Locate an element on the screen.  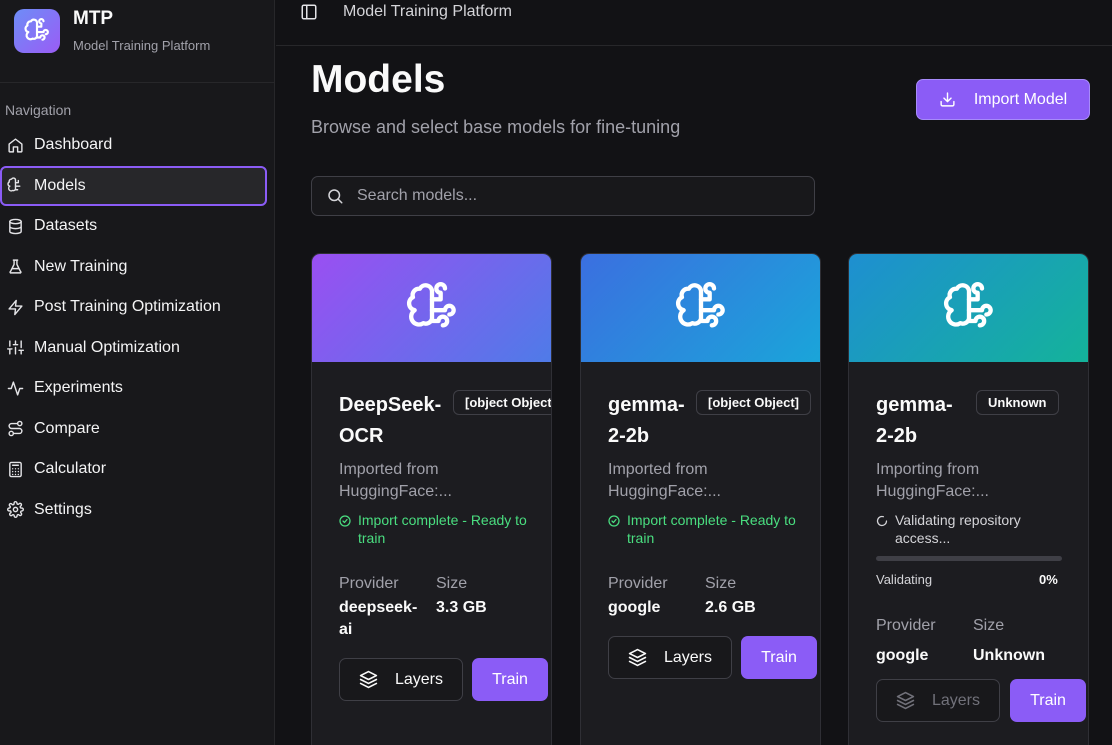
sidebar-item-label: New Training is located at coordinates (81, 266).